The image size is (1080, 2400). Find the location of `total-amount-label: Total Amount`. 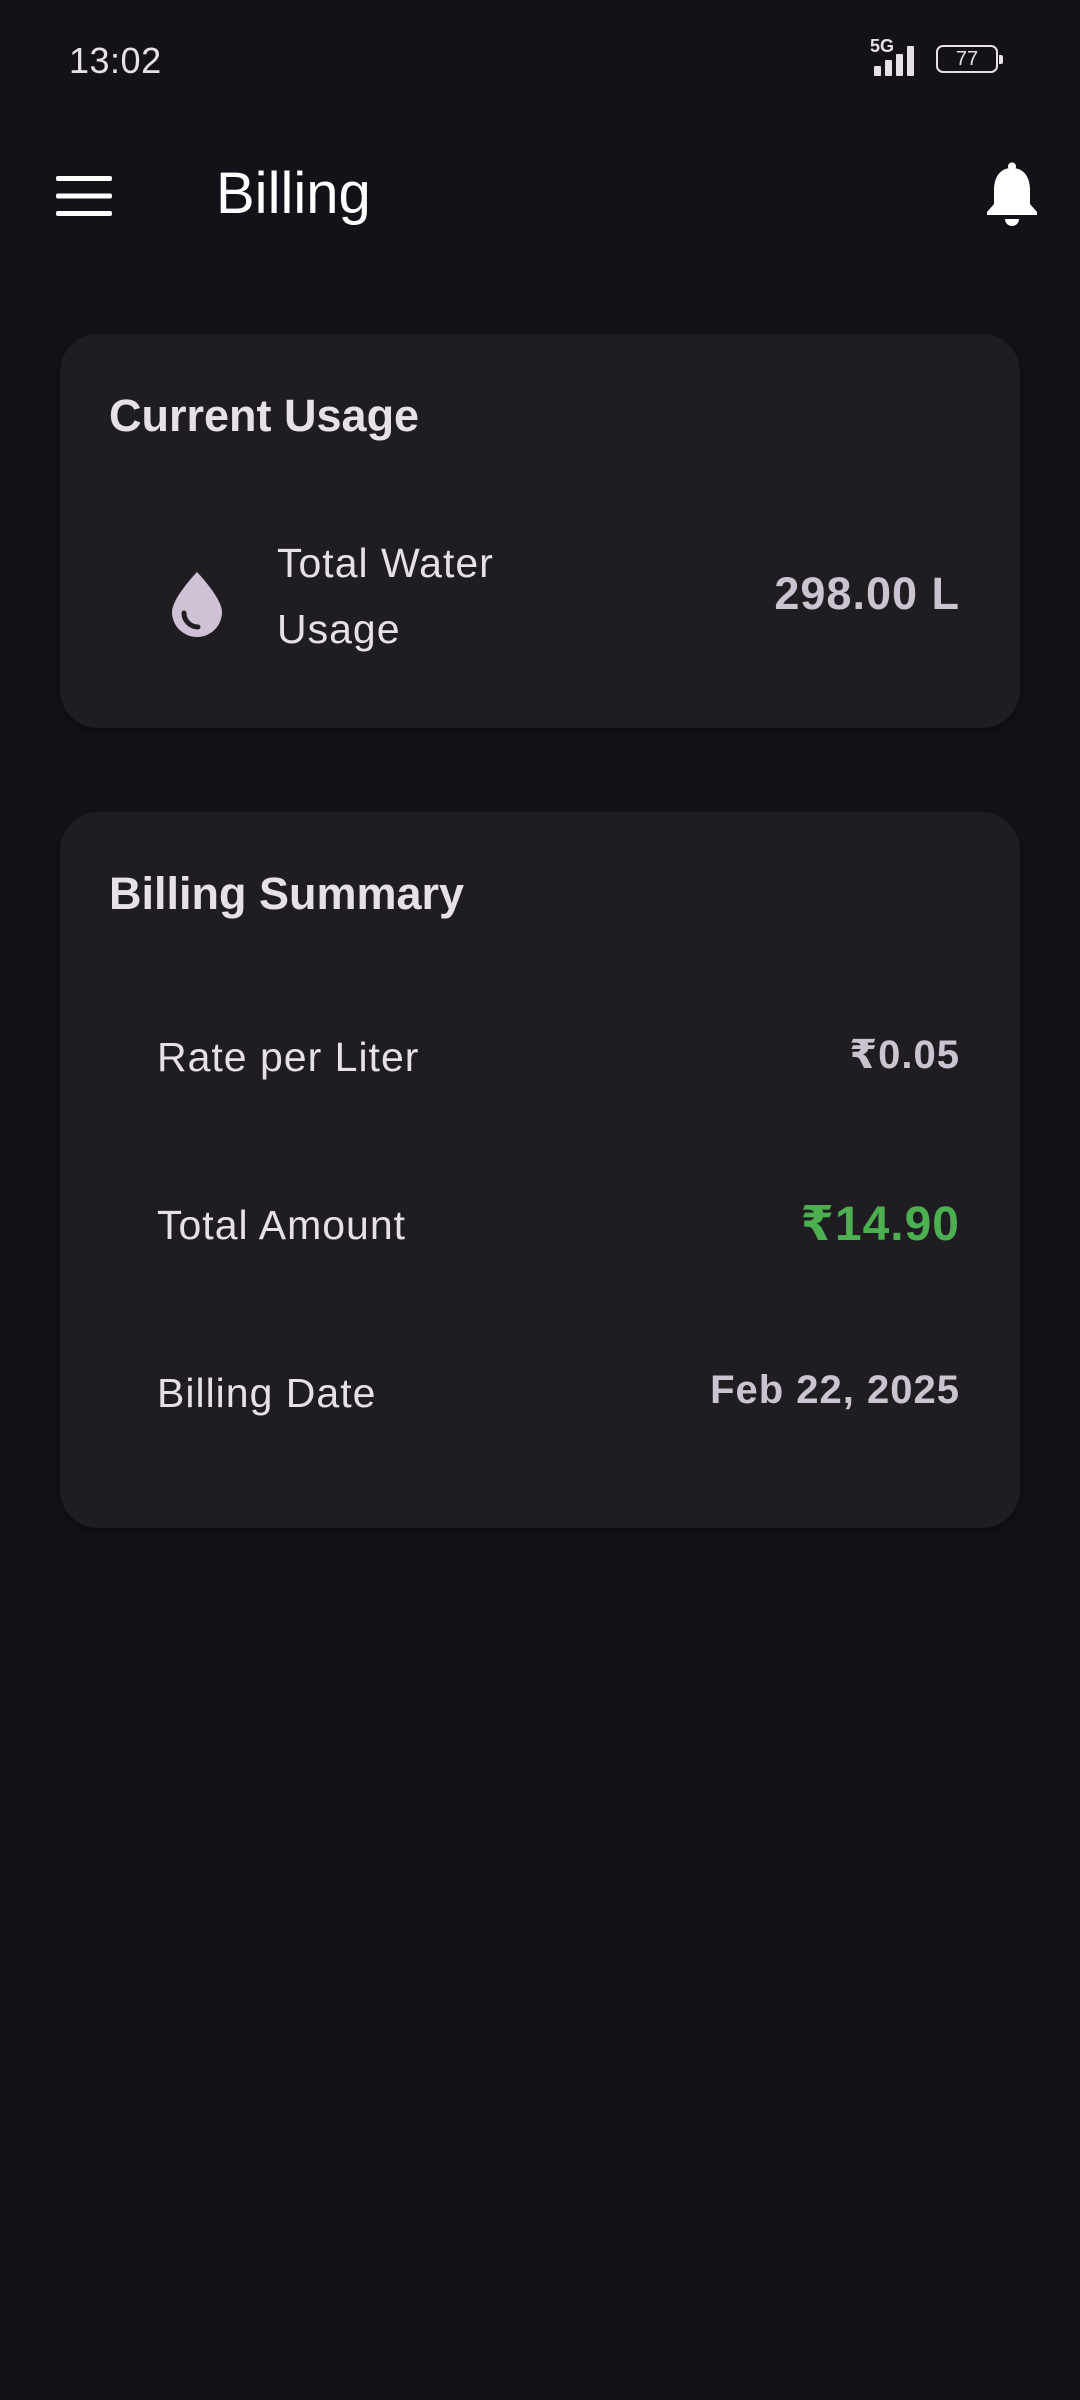

total-amount-label: Total Amount is located at coordinates (282, 1225).